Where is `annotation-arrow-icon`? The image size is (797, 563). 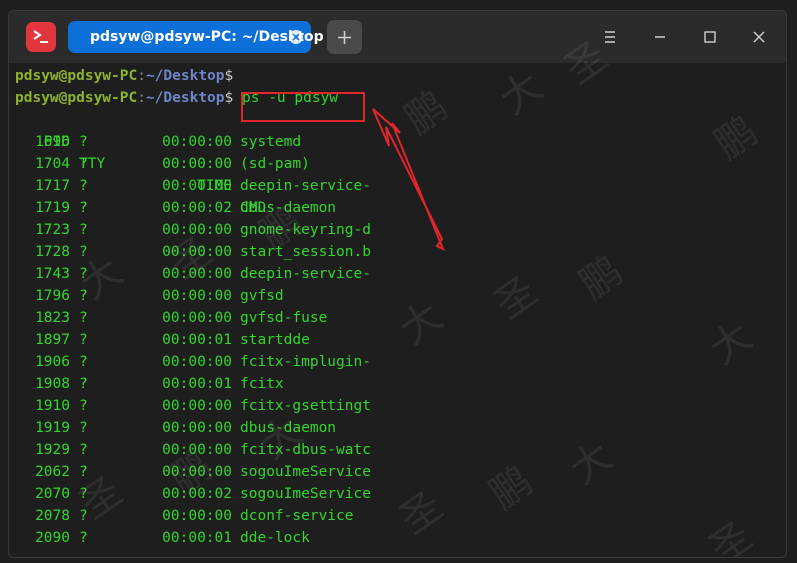
annotation-arrow-icon is located at coordinates (408, 180).